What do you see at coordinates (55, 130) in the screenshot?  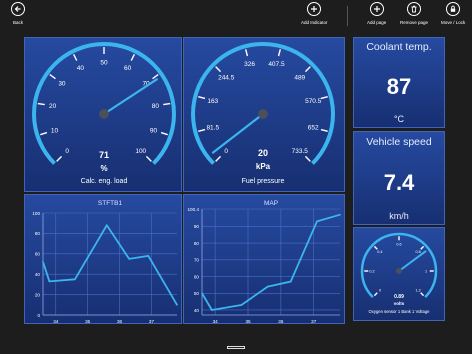 I see `gauge-tick-label: 10` at bounding box center [55, 130].